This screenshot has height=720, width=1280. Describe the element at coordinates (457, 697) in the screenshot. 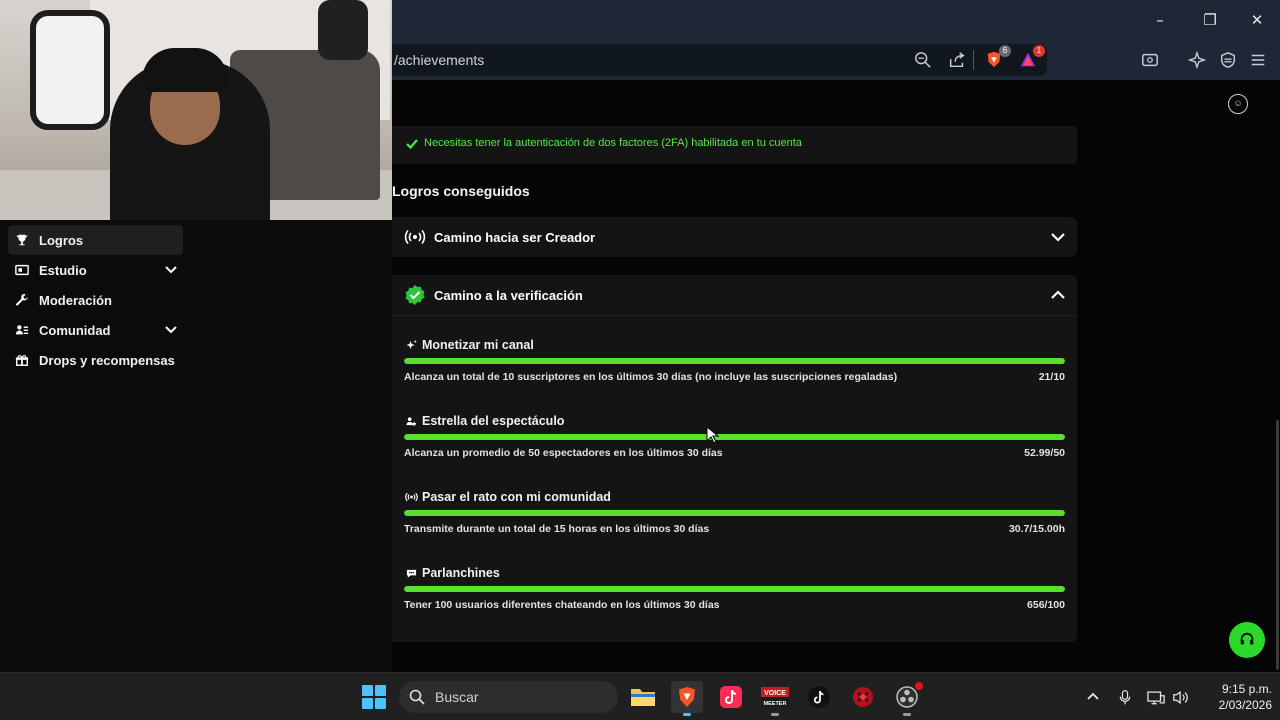

I see `taskbar-search-placeholder: Buscar` at that location.